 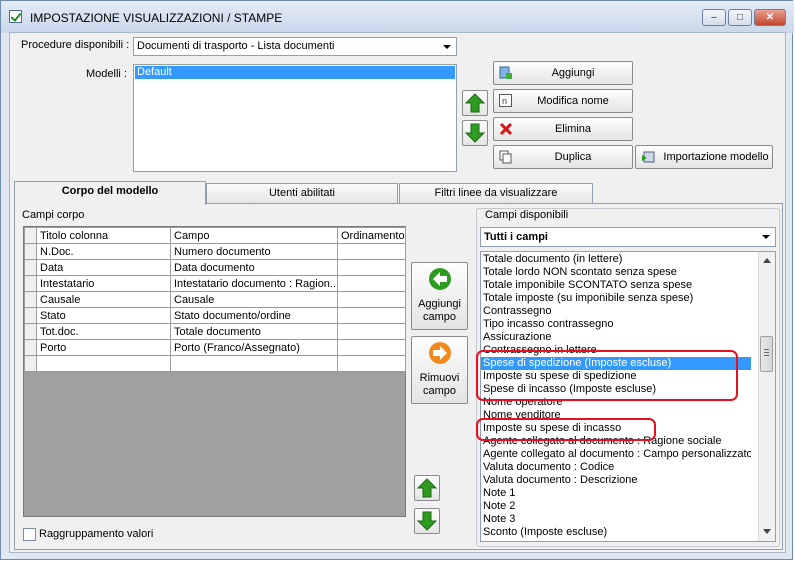 What do you see at coordinates (475, 103) in the screenshot?
I see `move-model-up-button` at bounding box center [475, 103].